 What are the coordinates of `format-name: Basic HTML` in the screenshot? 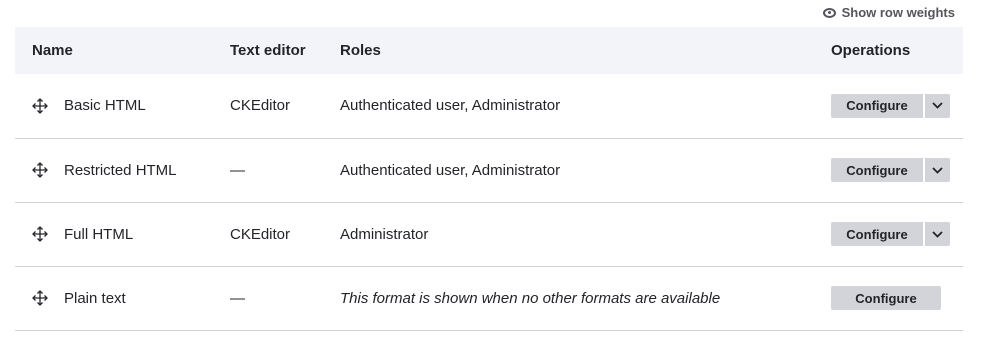 It's located at (105, 106).